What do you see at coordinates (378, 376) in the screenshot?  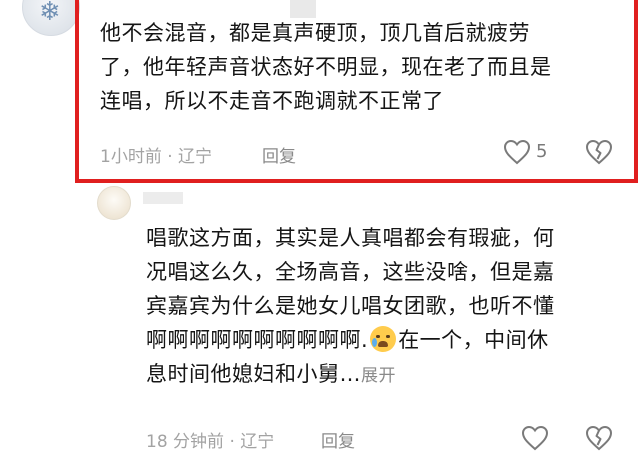 I see `expand-button: 展开` at bounding box center [378, 376].